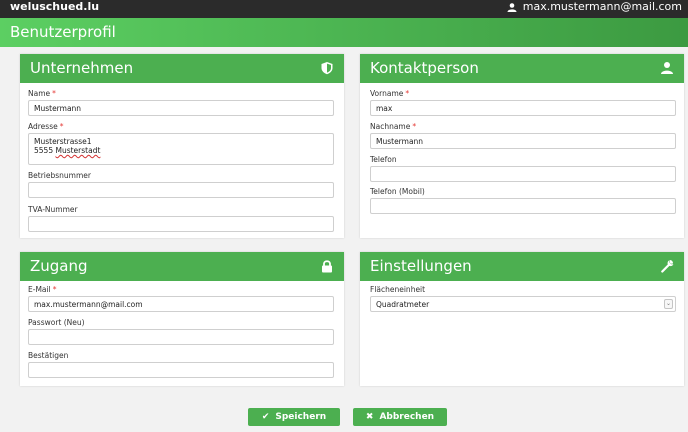 This screenshot has height=432, width=688. I want to click on save-button: ✔ Speichern, so click(294, 417).